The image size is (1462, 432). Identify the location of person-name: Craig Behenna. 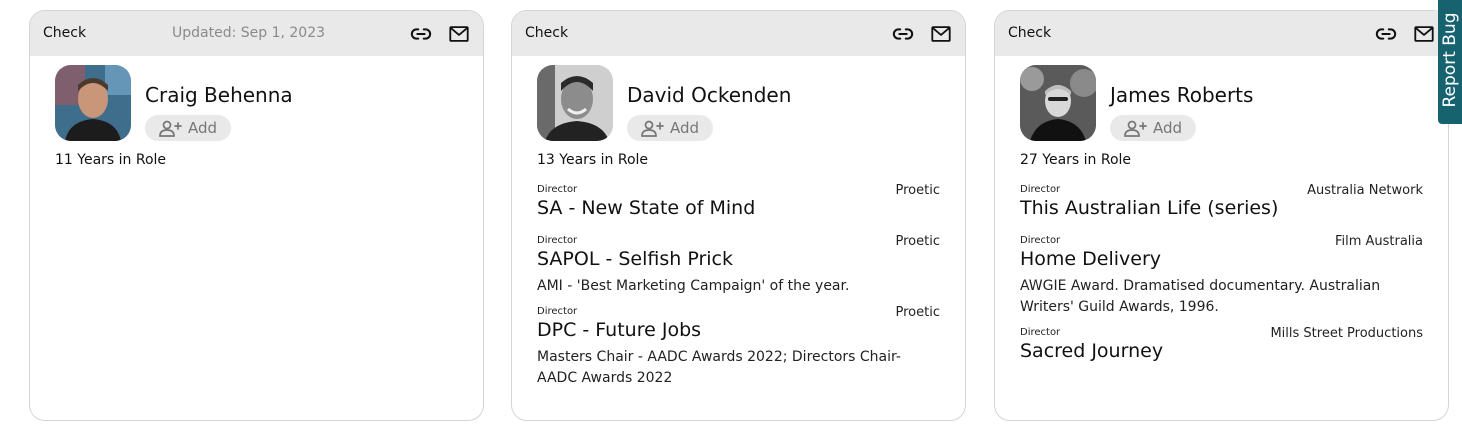
(219, 95).